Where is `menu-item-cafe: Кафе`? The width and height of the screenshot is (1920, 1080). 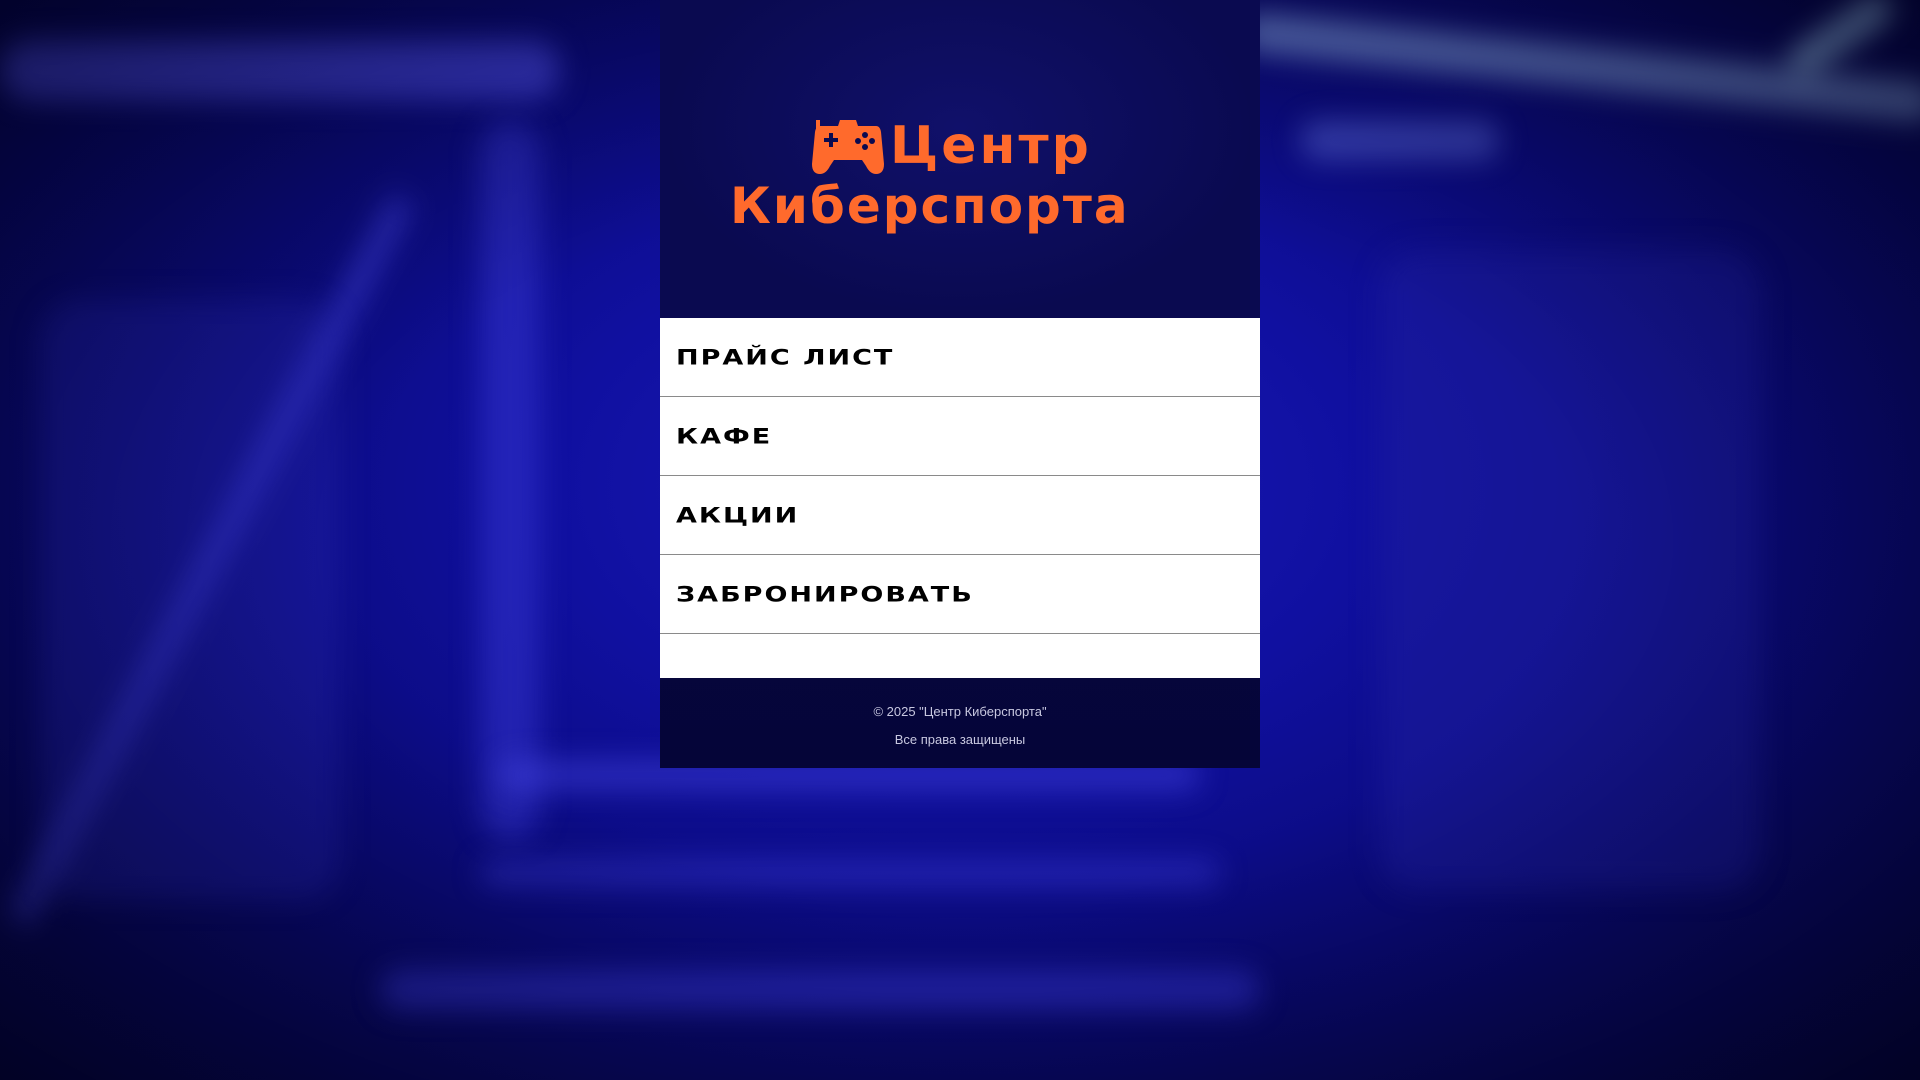 menu-item-cafe: Кафе is located at coordinates (960, 436).